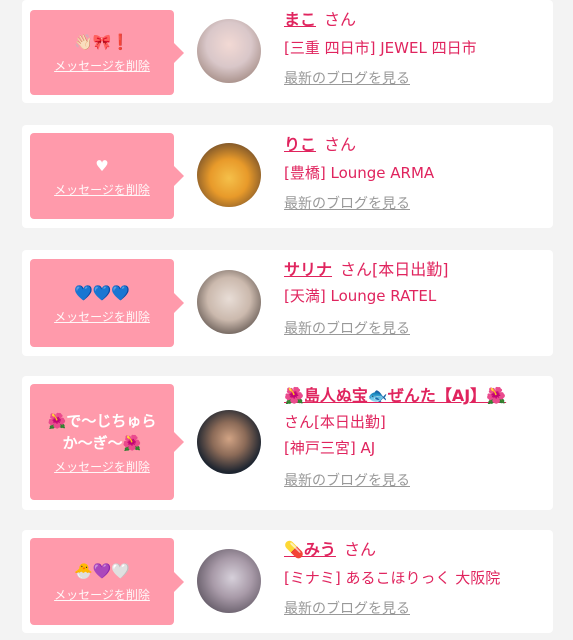 The height and width of the screenshot is (640, 573). What do you see at coordinates (102, 42) in the screenshot?
I see `message-text: 👋🏻🎀❗` at bounding box center [102, 42].